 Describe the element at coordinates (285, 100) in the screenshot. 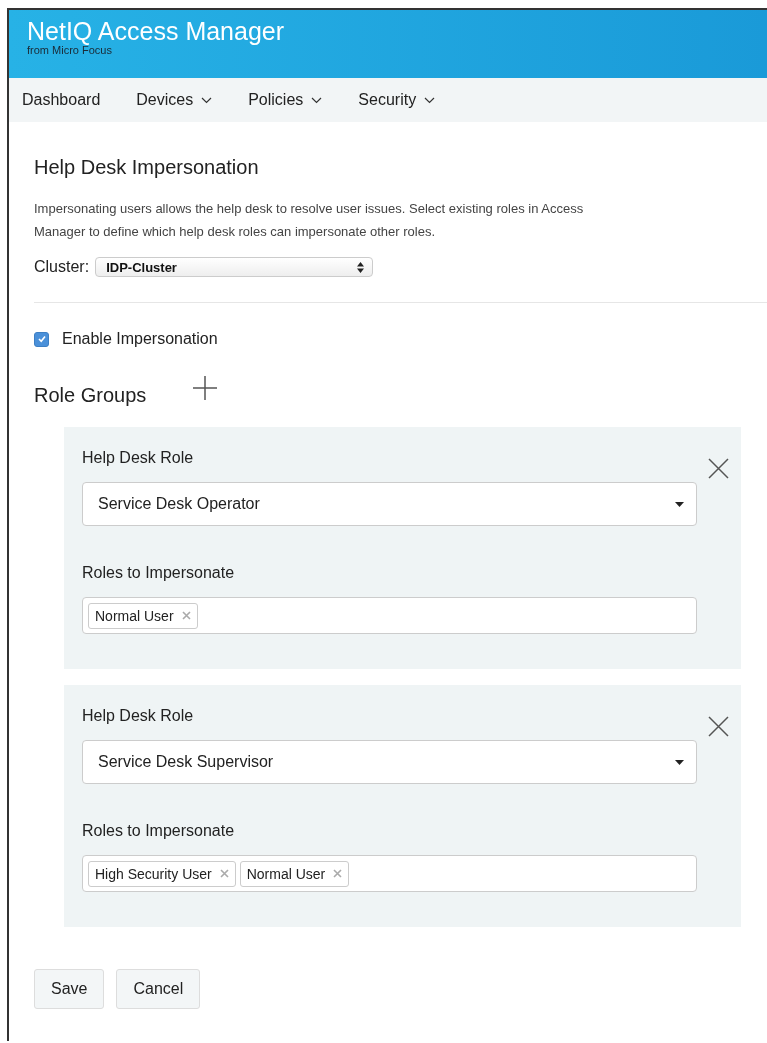

I see `nav-item: Policies` at that location.